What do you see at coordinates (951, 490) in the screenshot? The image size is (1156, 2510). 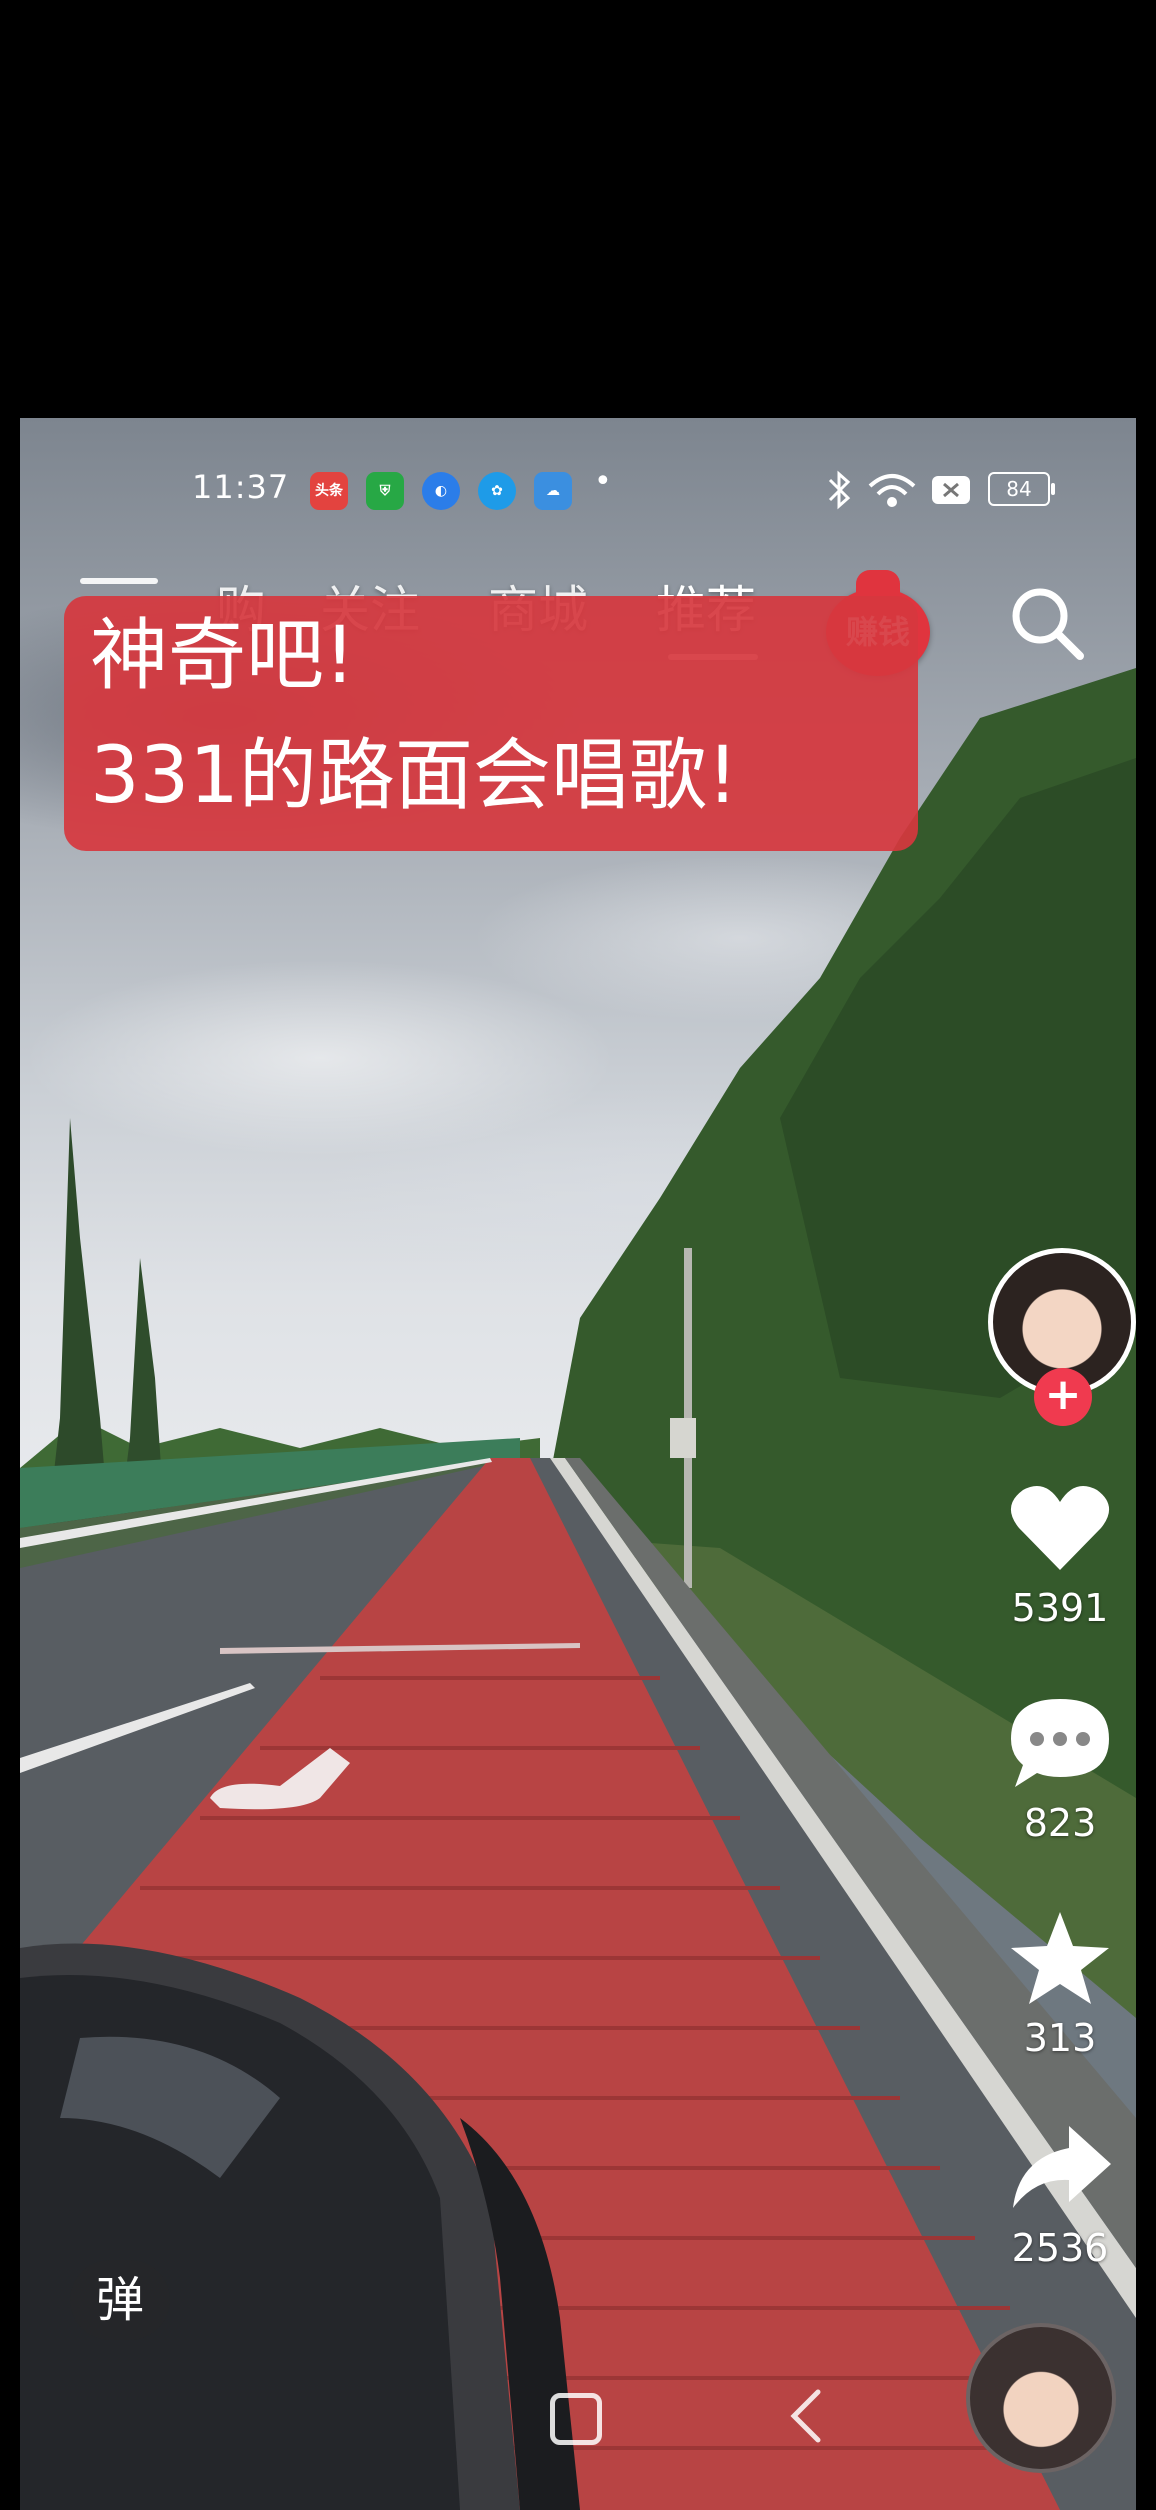 I see `no-sim-icon` at bounding box center [951, 490].